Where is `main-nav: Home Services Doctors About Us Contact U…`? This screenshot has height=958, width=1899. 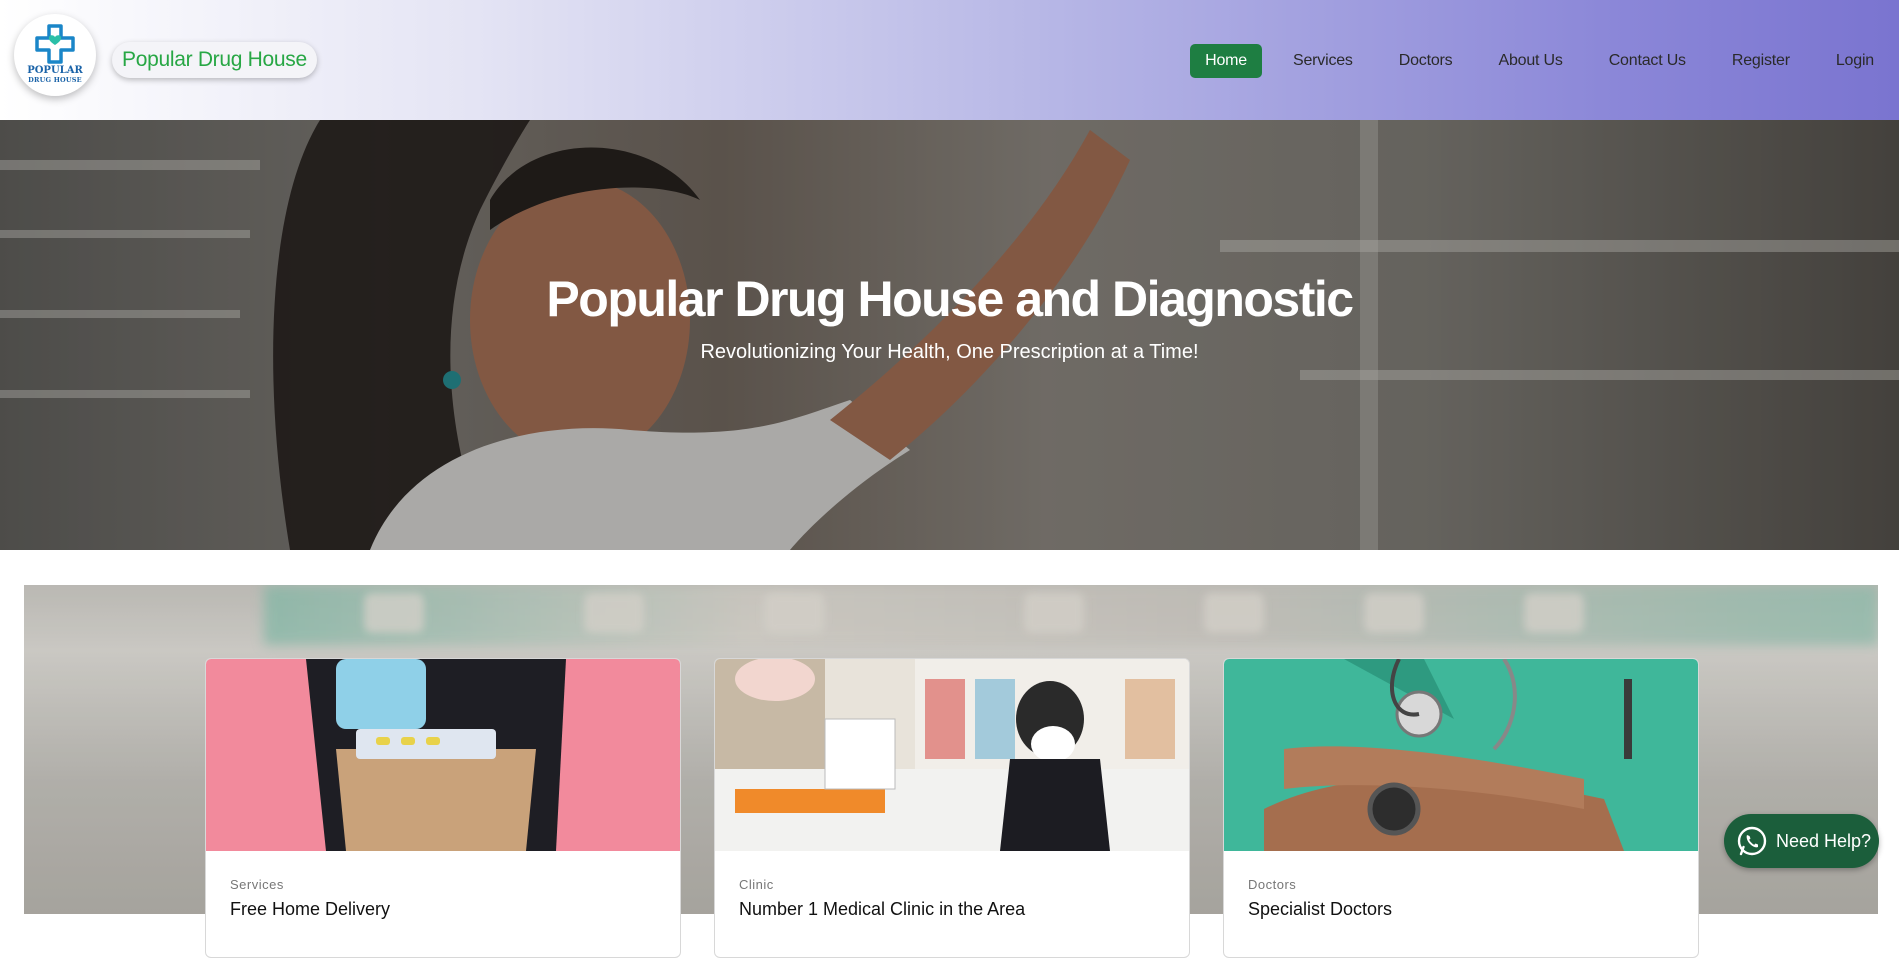 main-nav: Home Services Doctors About Us Contact U… is located at coordinates (1544, 61).